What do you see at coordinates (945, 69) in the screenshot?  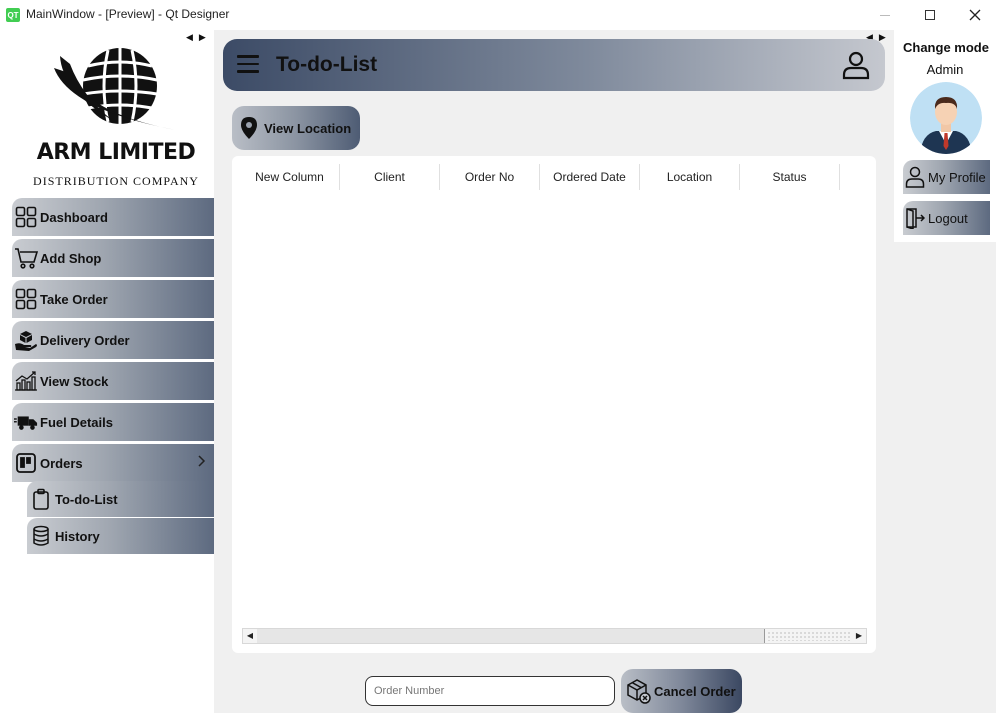 I see `role-label: Admin` at bounding box center [945, 69].